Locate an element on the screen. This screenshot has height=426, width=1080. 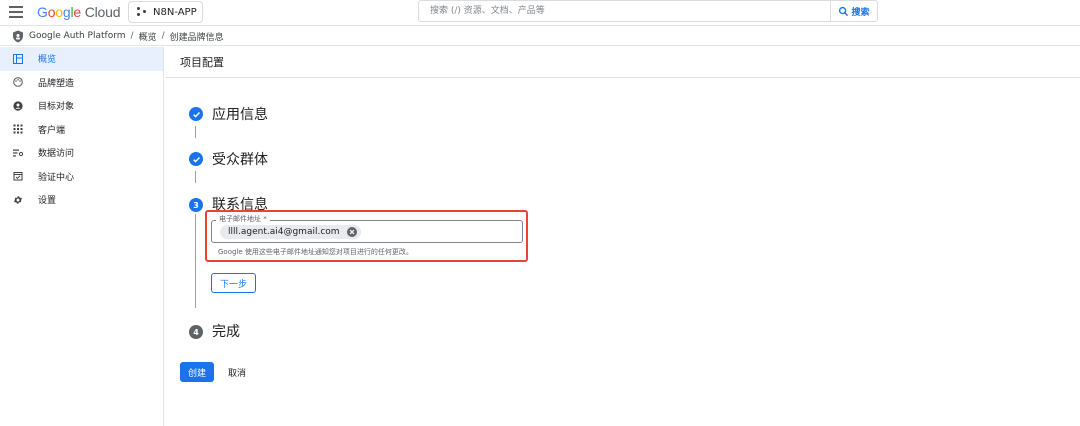
breadcrumb-item-current: 创建品牌信息 is located at coordinates (196, 37).